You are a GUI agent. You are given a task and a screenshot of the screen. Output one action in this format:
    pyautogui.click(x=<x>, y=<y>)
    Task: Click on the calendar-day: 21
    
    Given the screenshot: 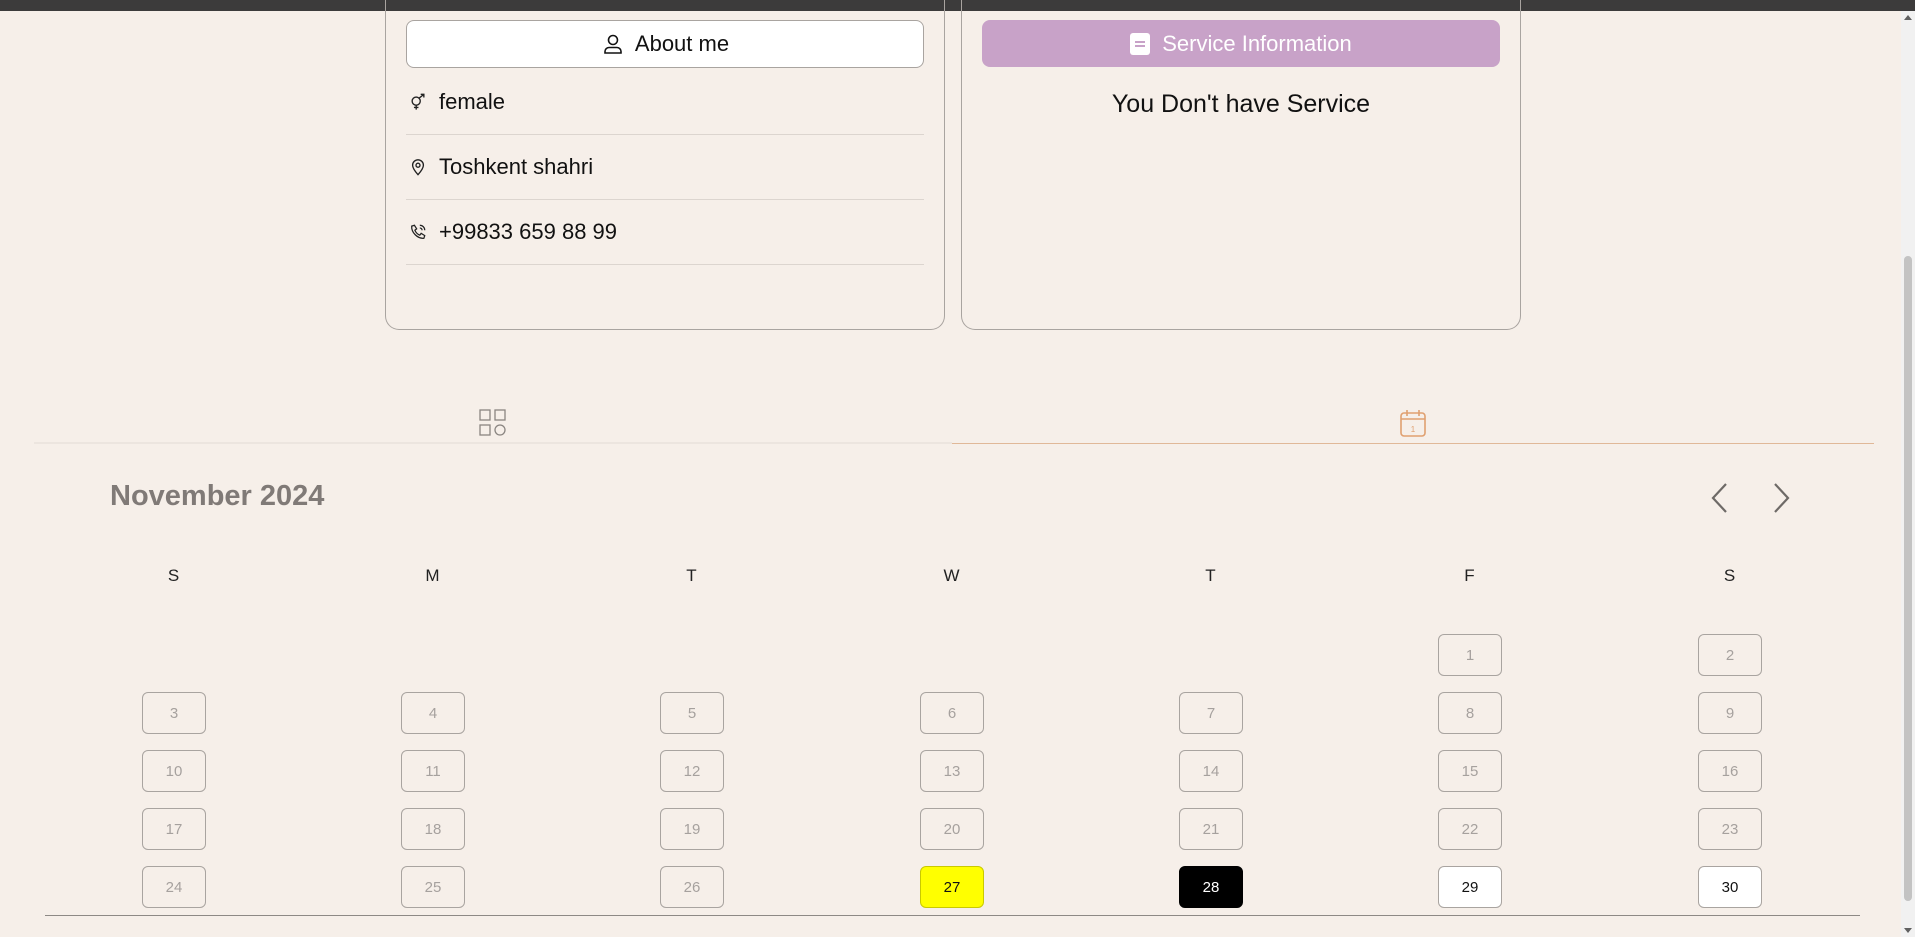 What is the action you would take?
    pyautogui.click(x=1211, y=829)
    